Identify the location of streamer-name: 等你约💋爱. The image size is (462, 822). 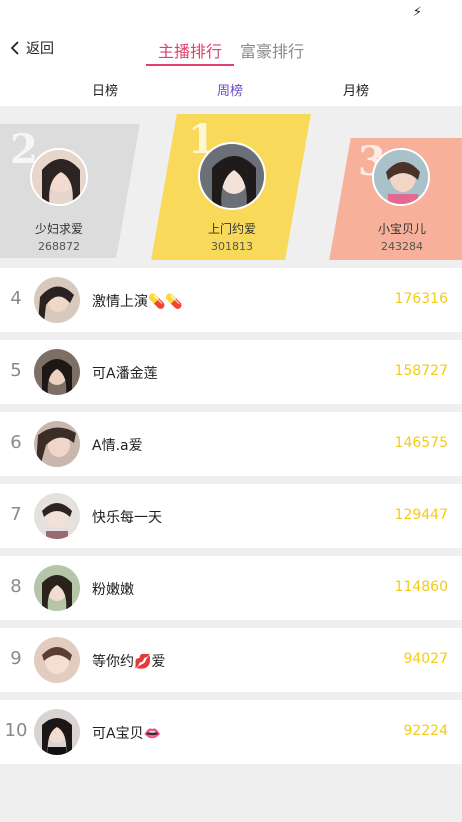
(129, 662).